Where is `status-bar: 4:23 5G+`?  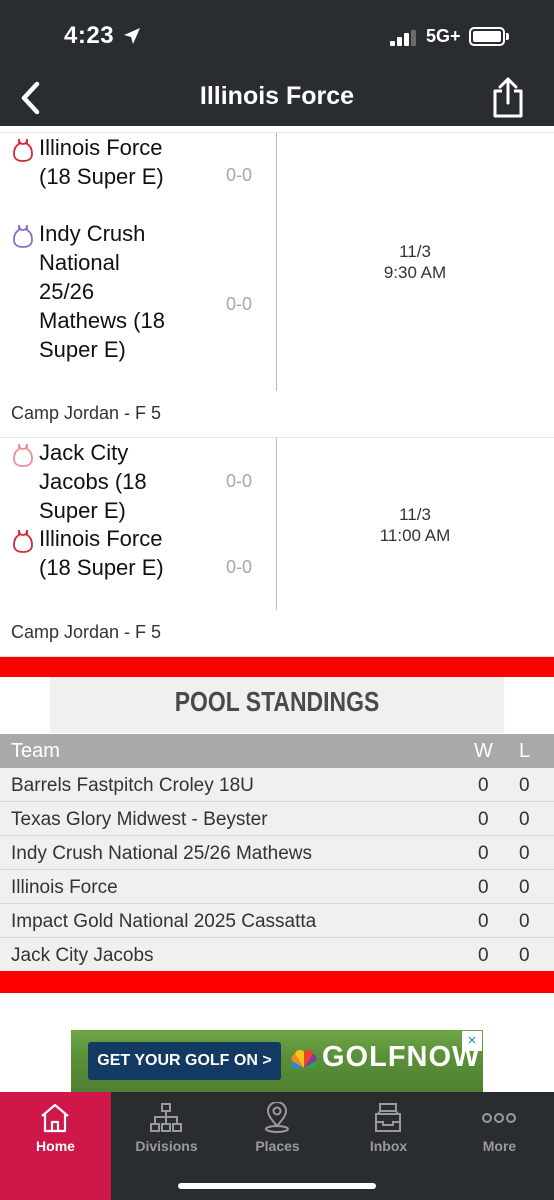
status-bar: 4:23 5G+ is located at coordinates (277, 35).